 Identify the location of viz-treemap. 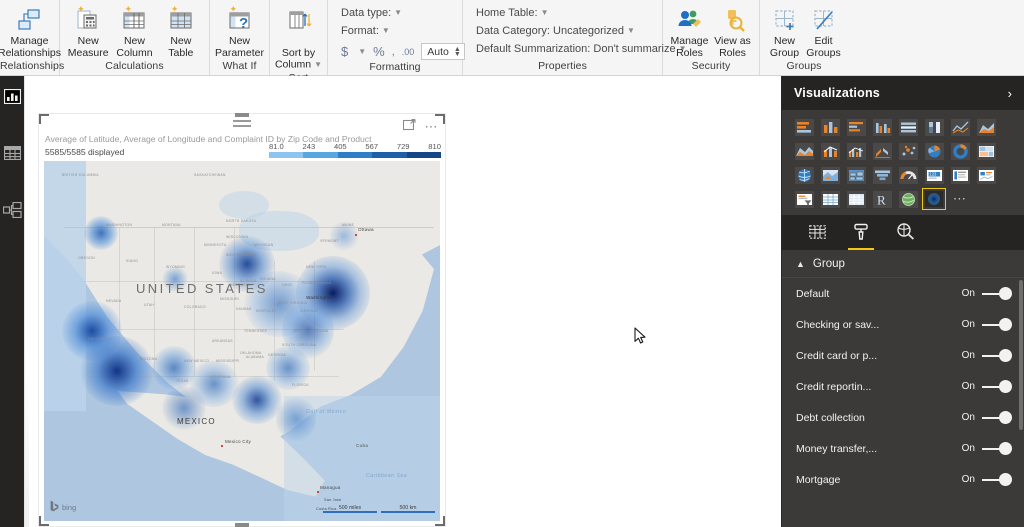
(986, 151).